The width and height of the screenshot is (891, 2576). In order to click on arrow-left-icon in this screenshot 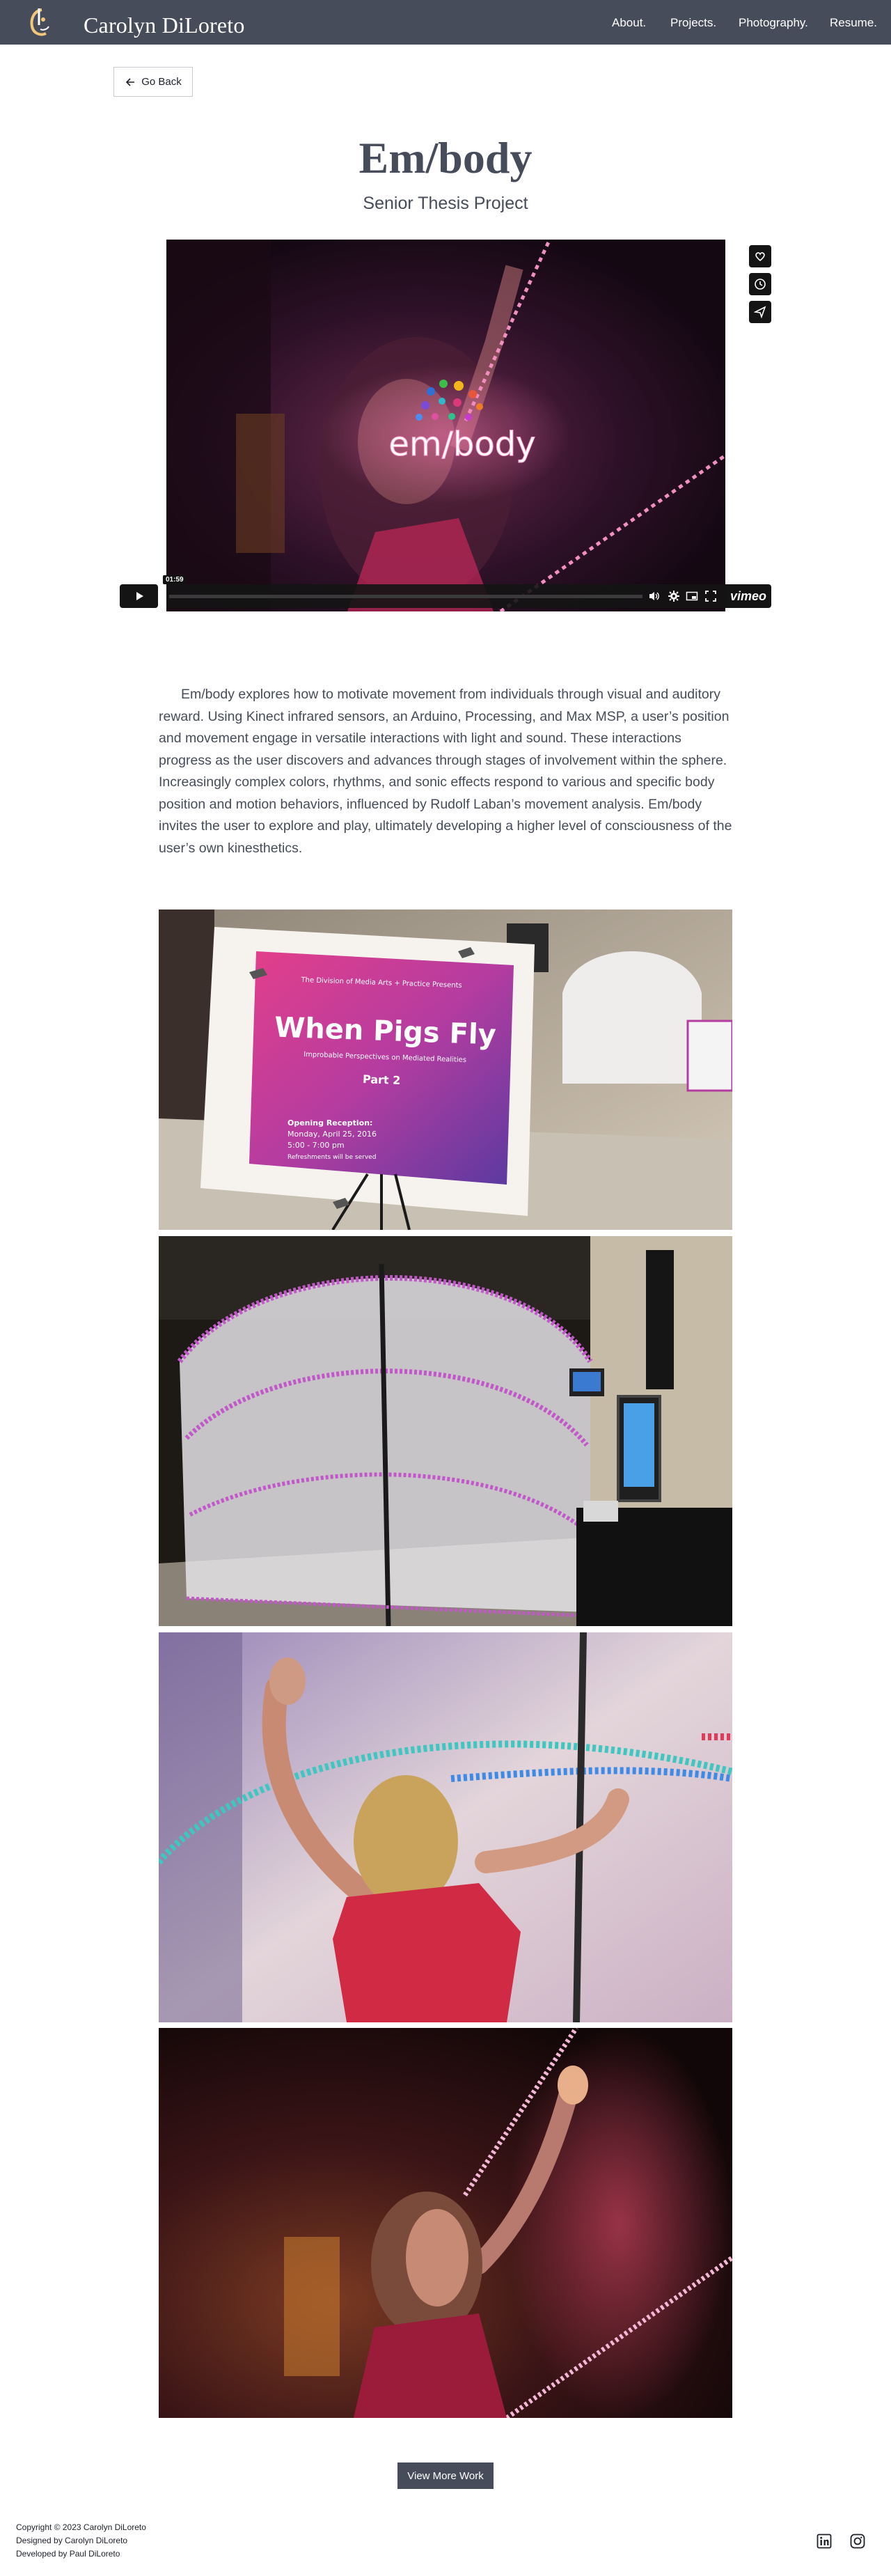, I will do `click(130, 81)`.